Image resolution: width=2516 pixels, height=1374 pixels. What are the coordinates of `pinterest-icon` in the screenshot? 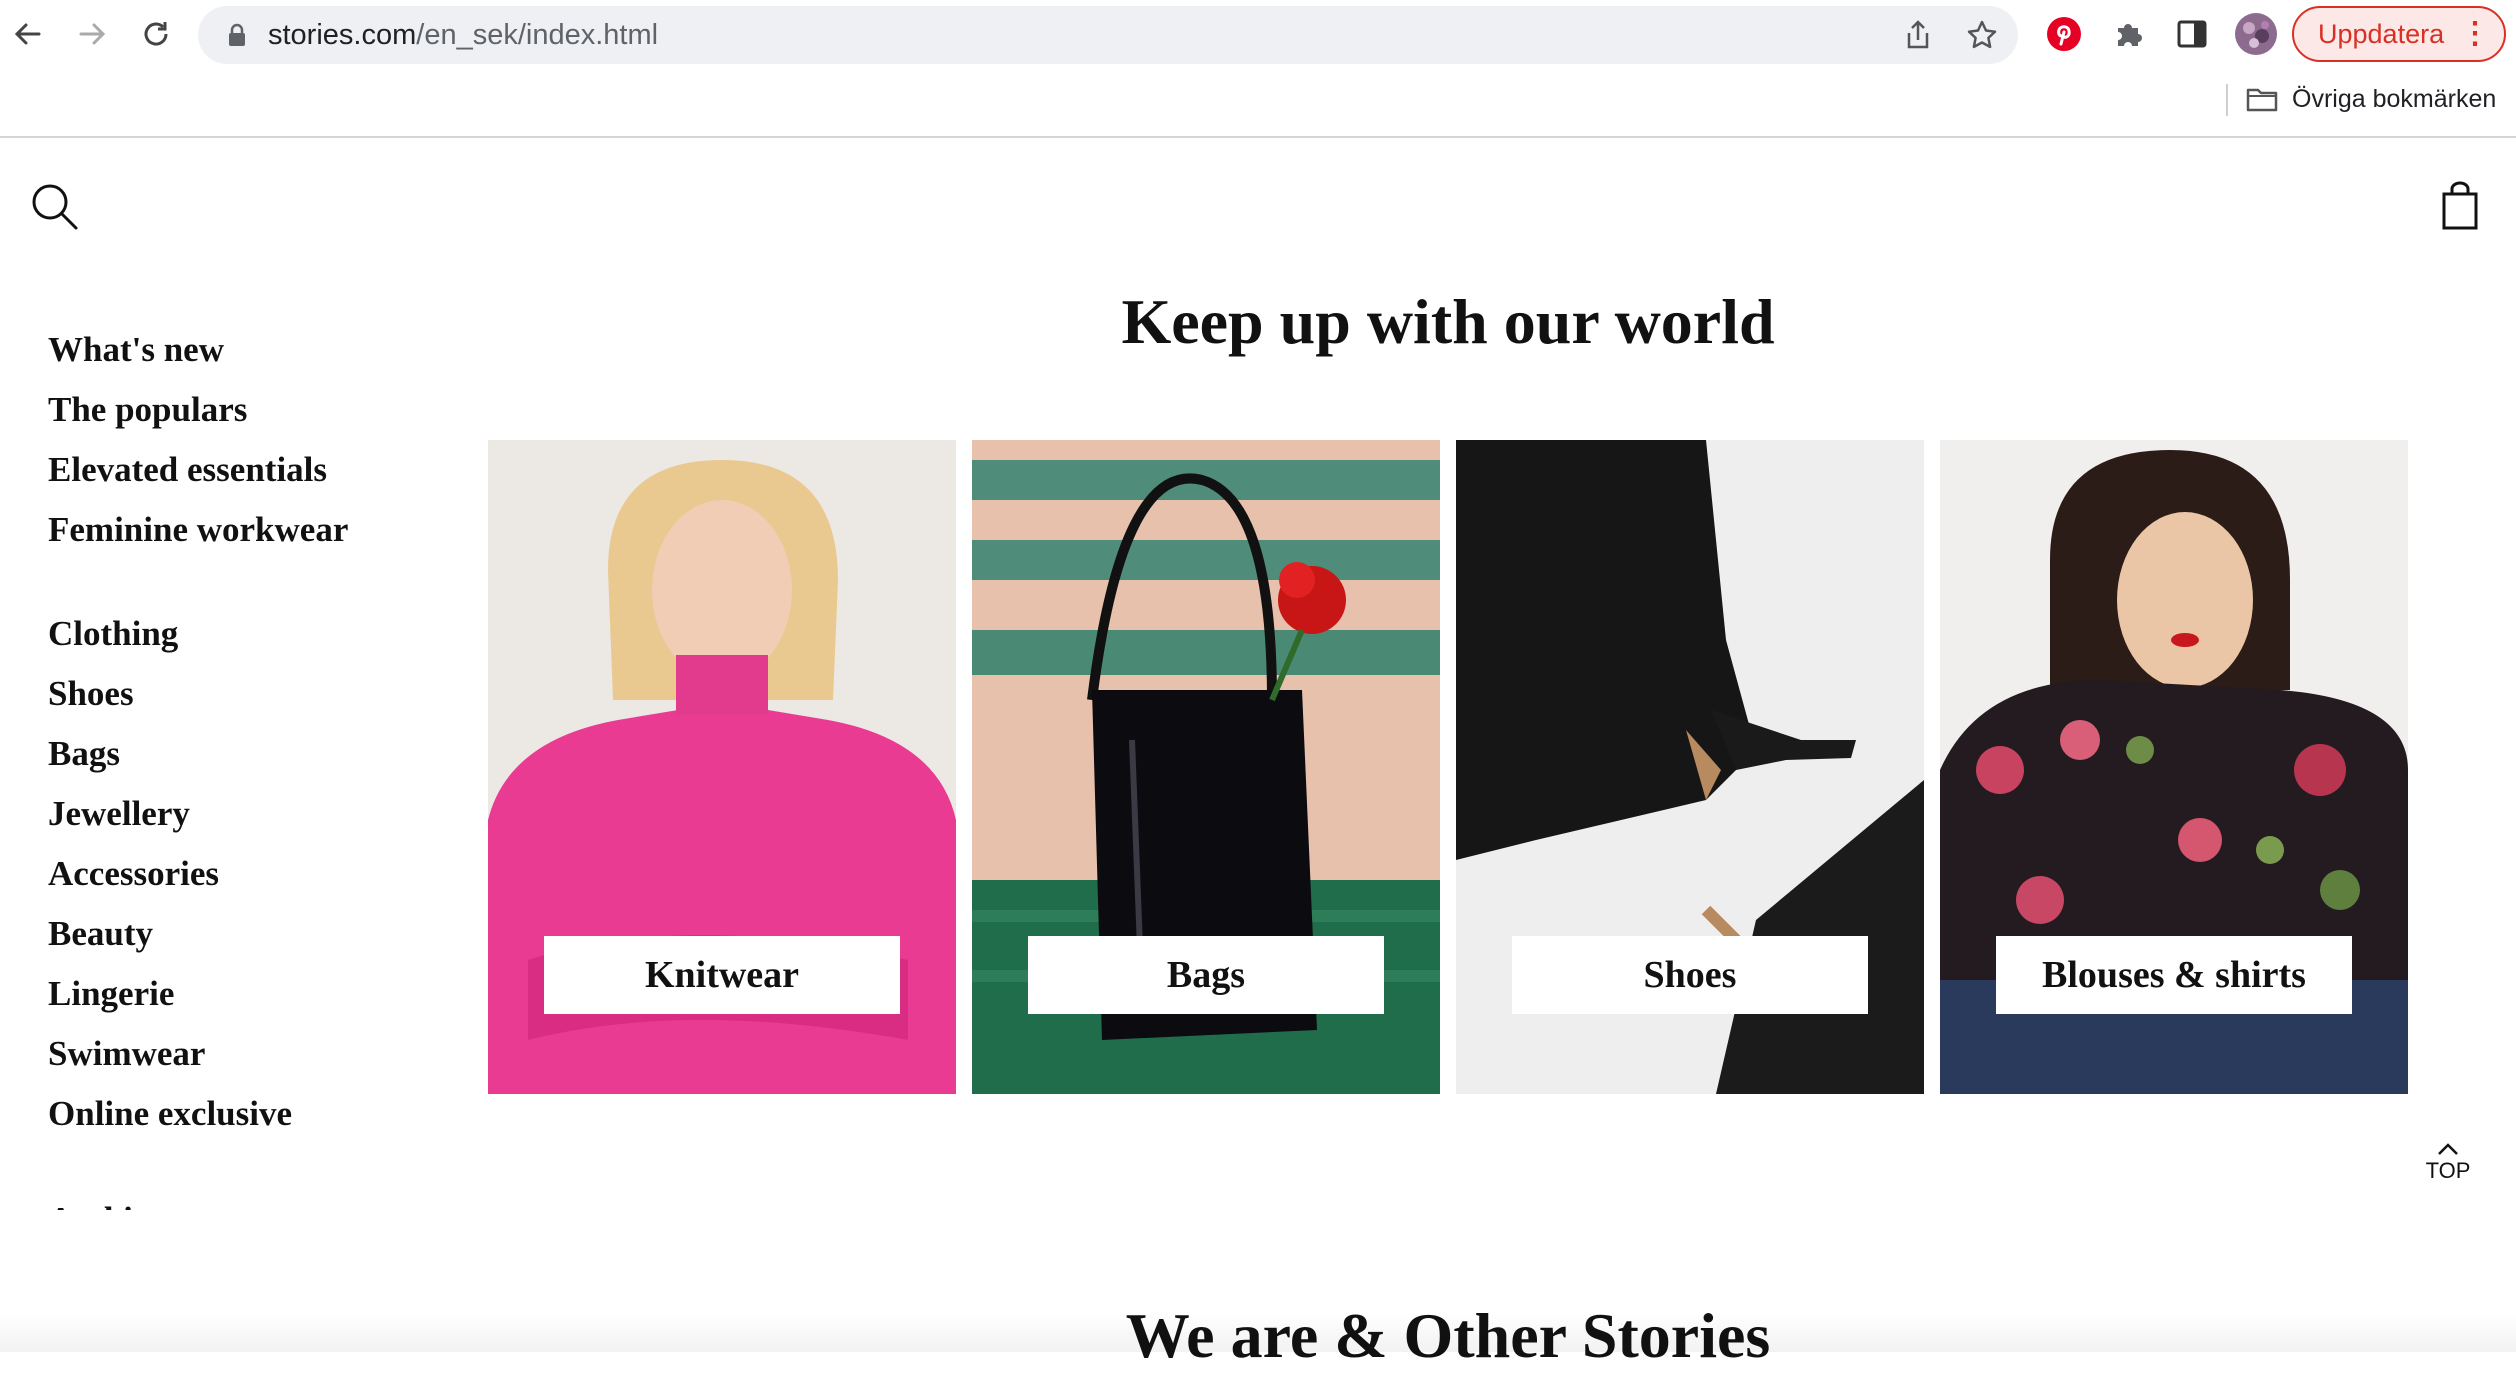 It's located at (2064, 34).